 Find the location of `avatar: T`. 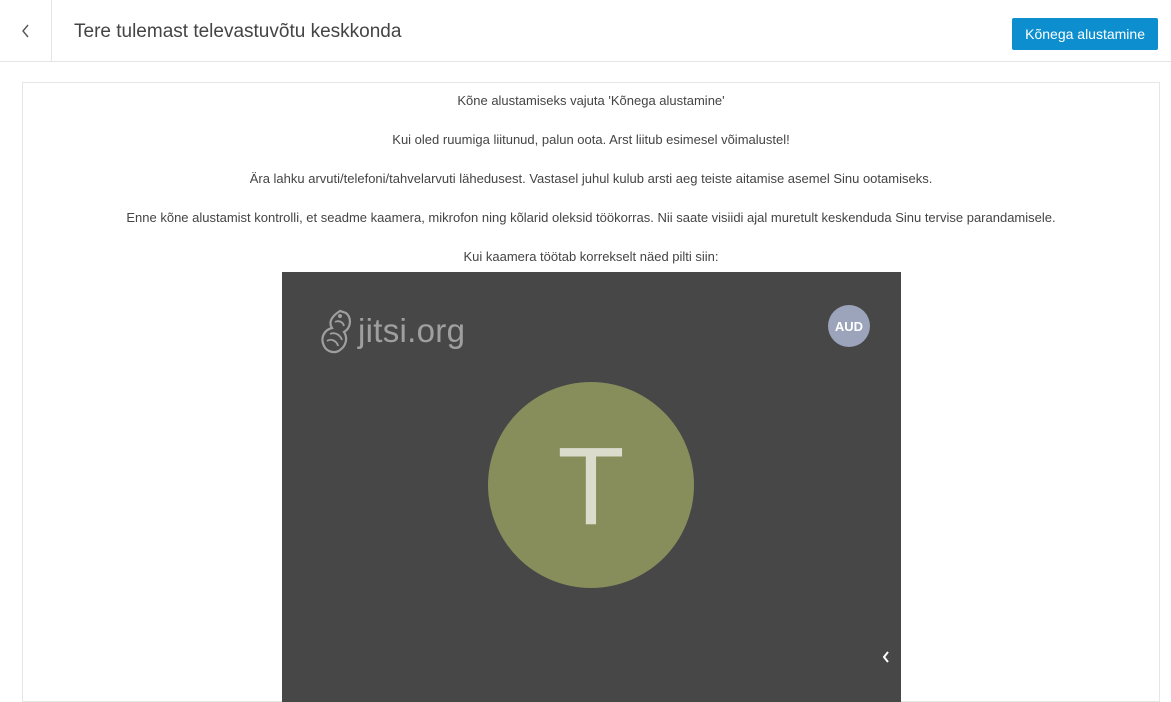

avatar: T is located at coordinates (591, 485).